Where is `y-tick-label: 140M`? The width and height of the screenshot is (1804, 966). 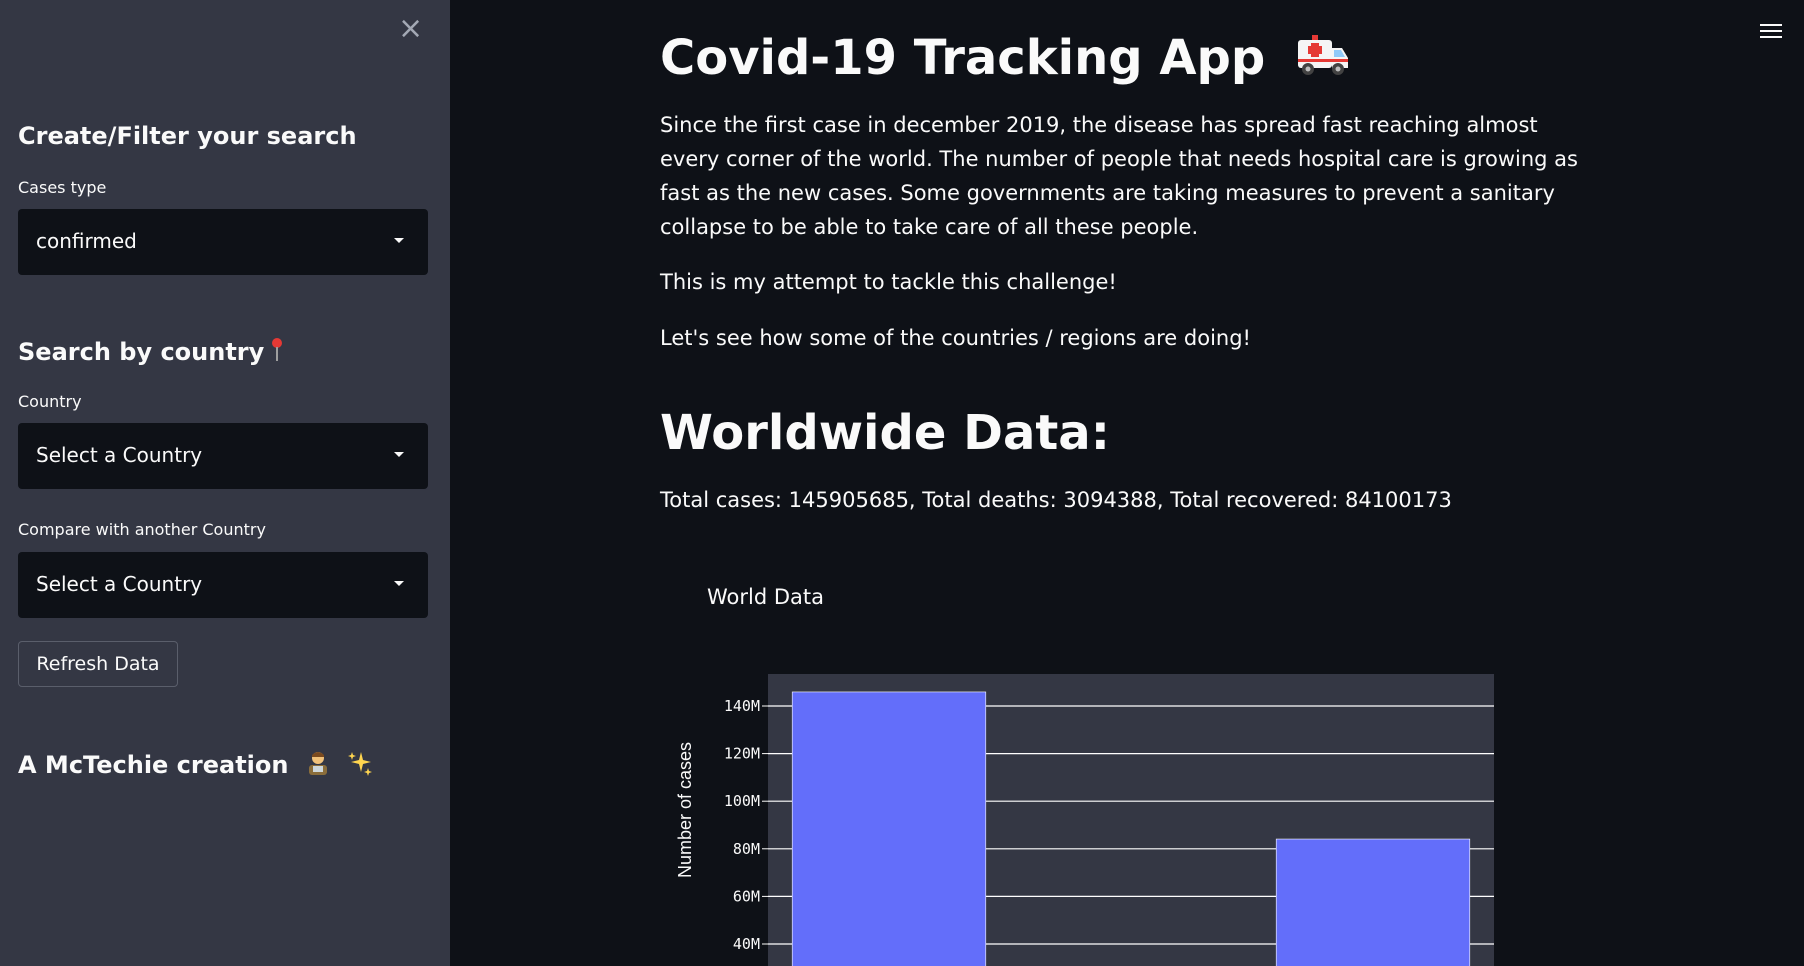
y-tick-label: 140M is located at coordinates (742, 706).